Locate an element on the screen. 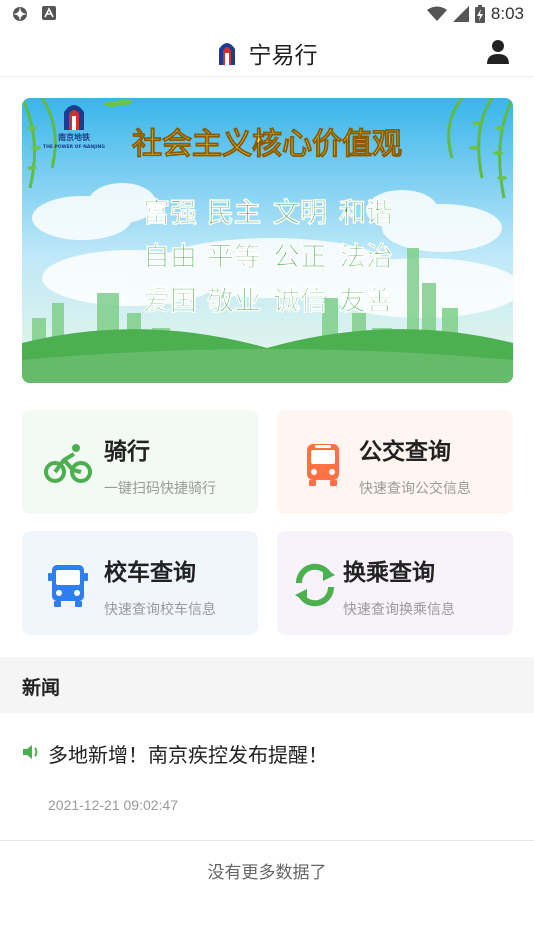  value-text: 平等 is located at coordinates (234, 257).